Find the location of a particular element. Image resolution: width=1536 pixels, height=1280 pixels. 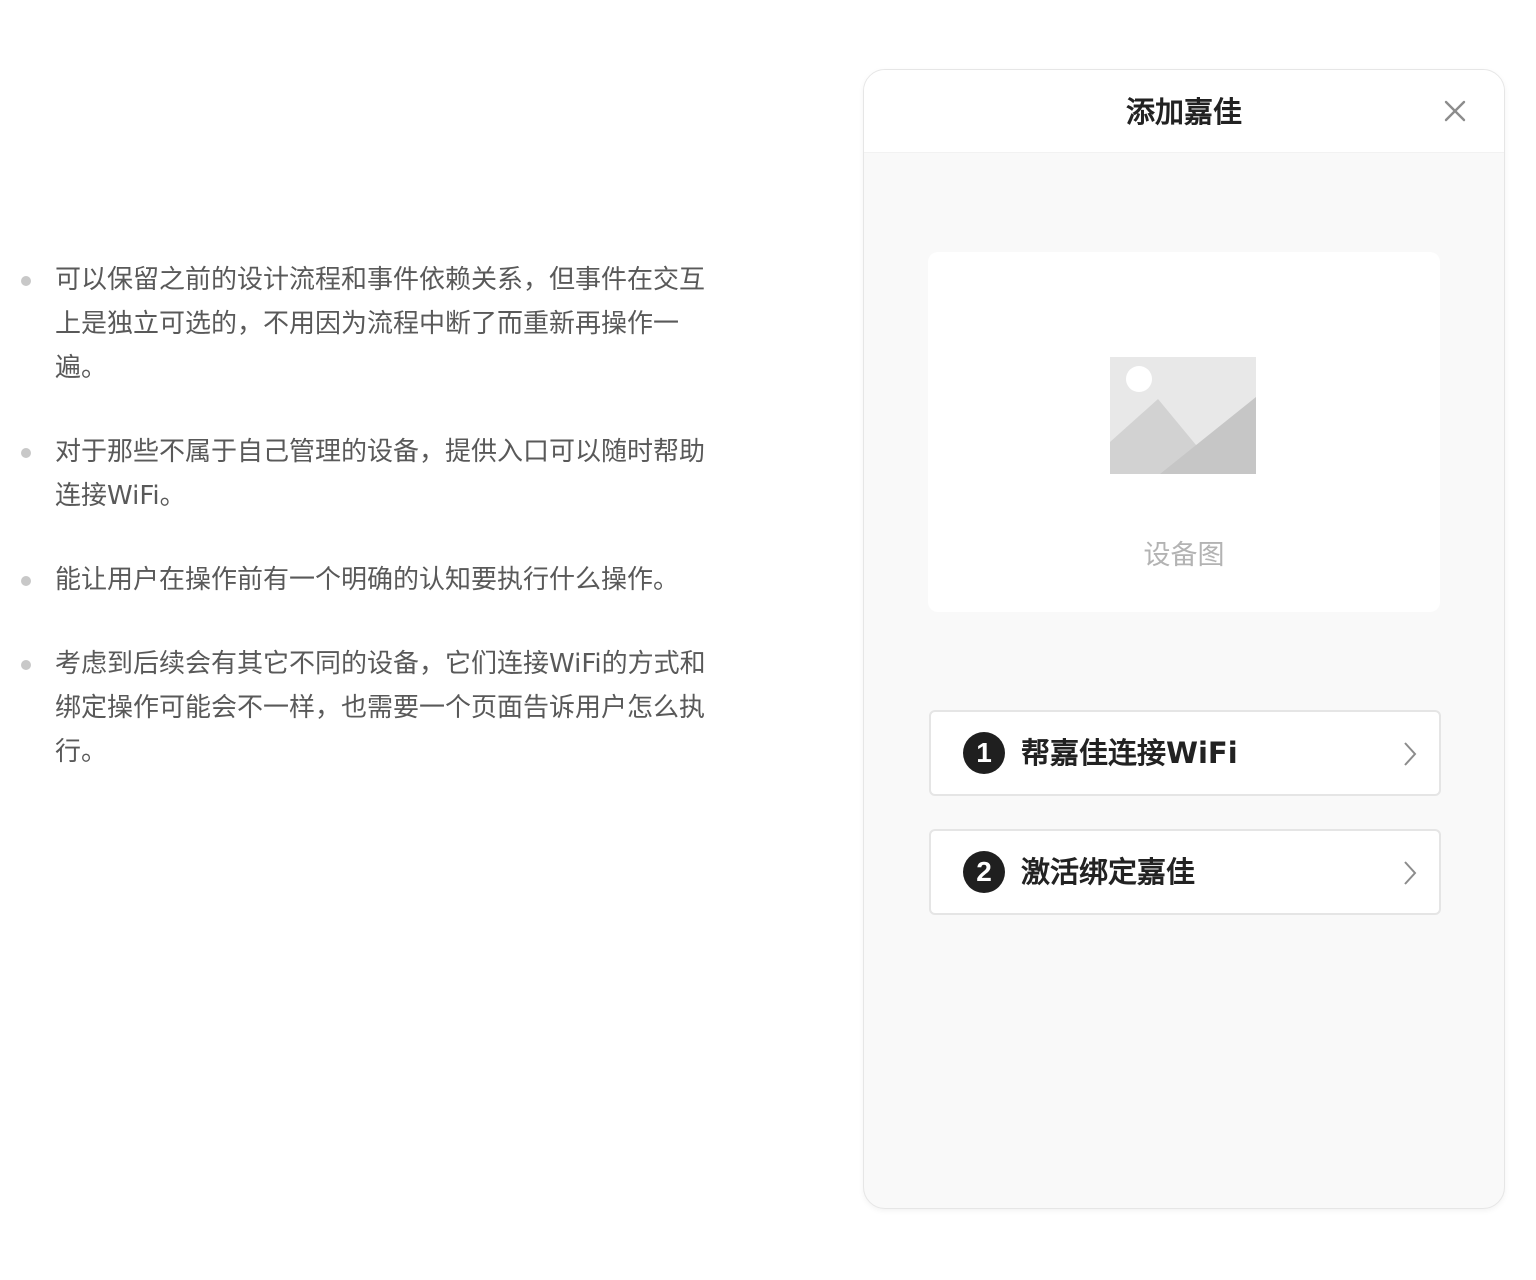

step-number-badge: 2 is located at coordinates (984, 872).